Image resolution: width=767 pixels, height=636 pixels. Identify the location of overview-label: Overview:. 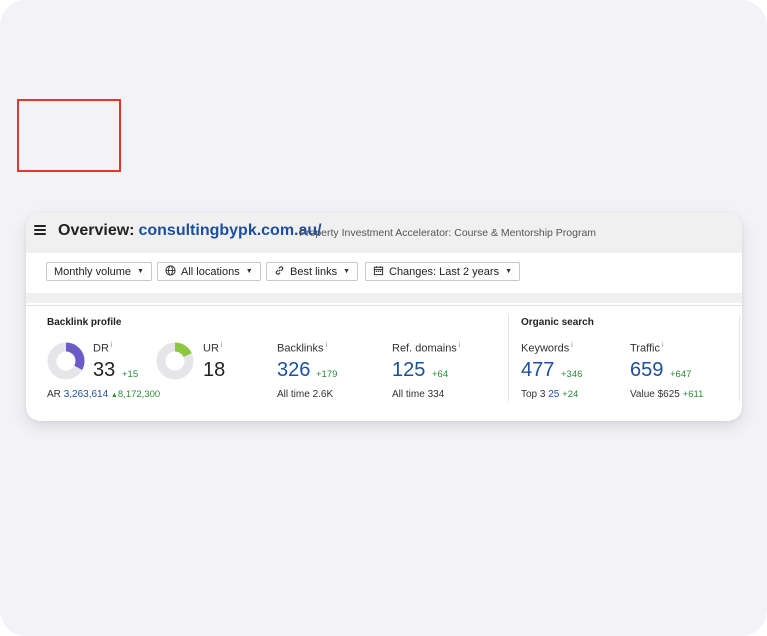
(96, 230).